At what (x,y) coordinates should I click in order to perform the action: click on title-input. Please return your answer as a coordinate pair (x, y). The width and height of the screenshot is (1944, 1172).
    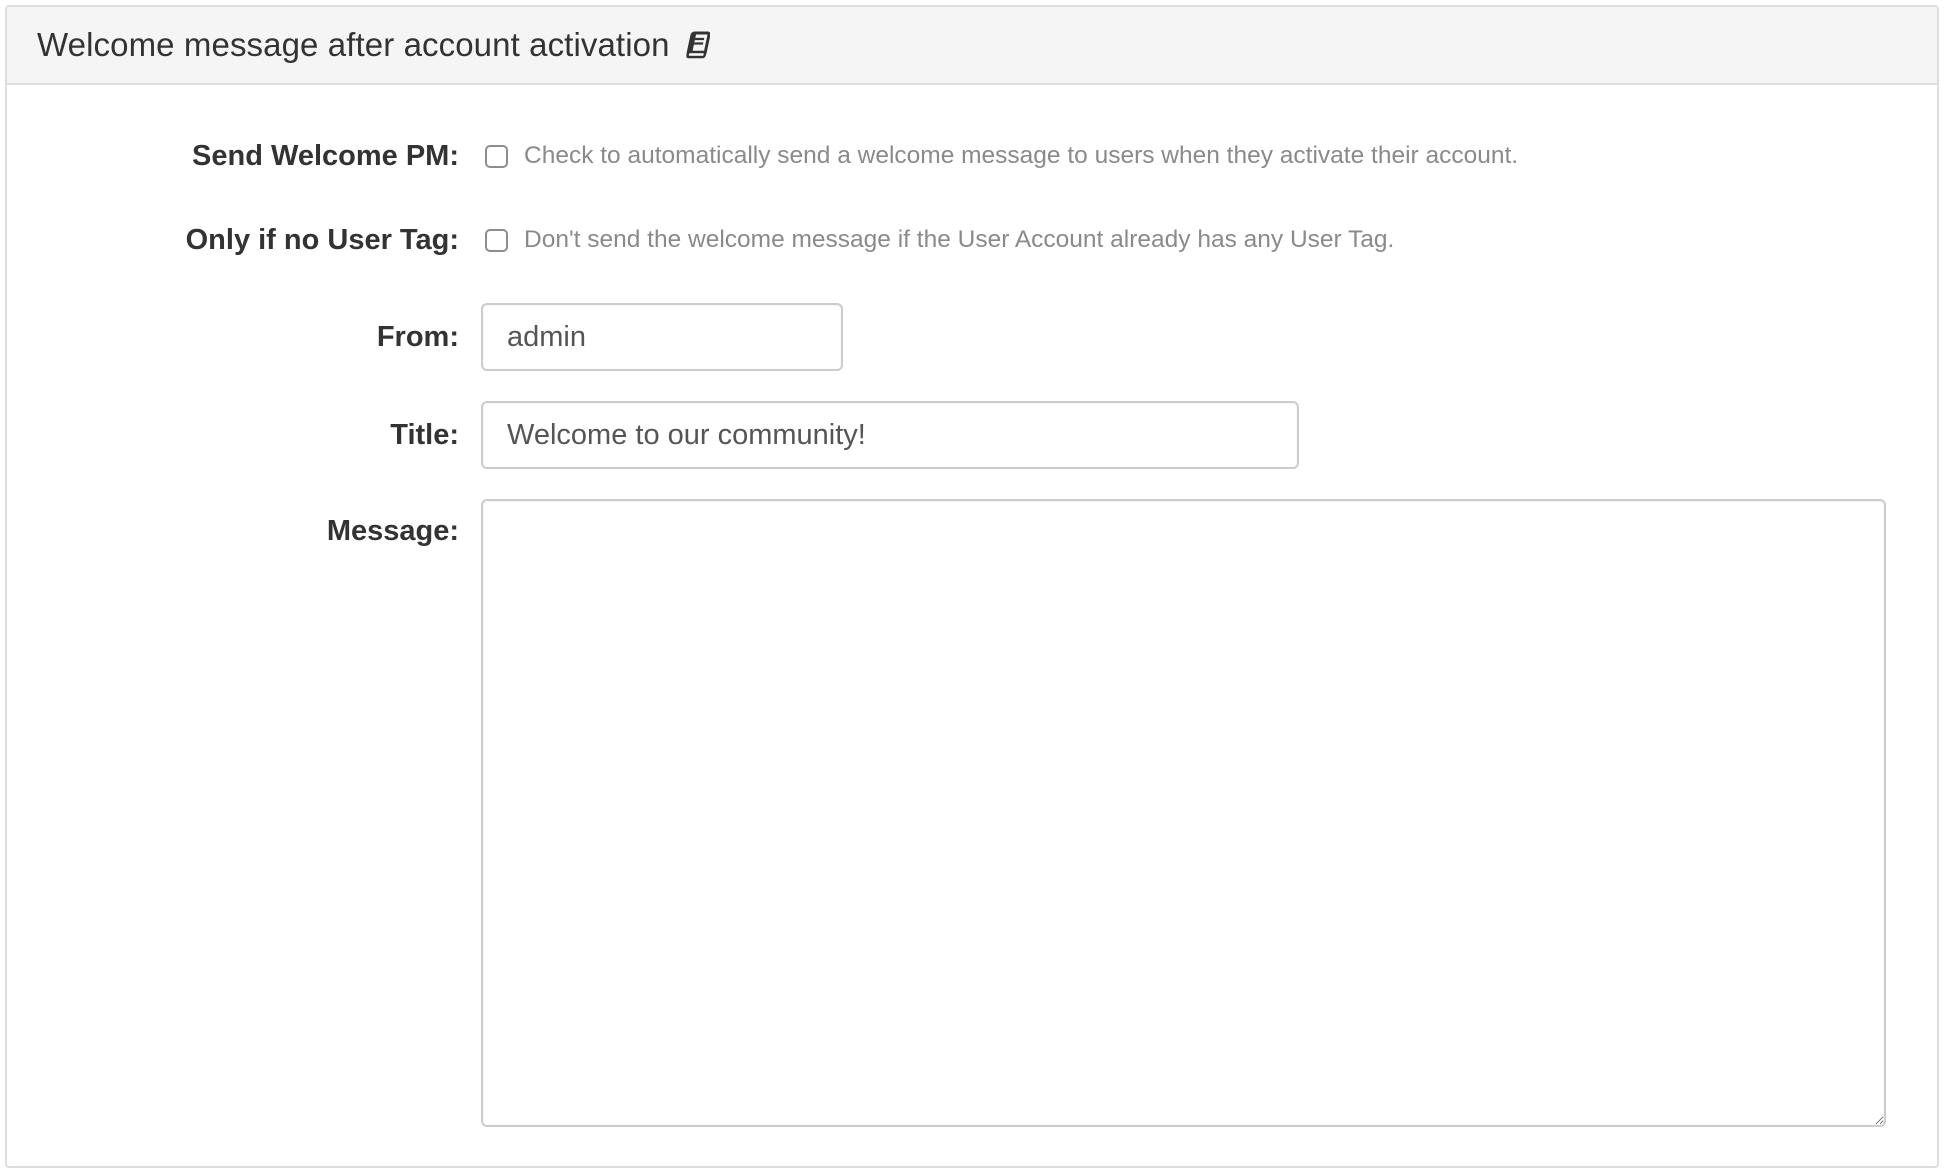
    Looking at the image, I should click on (890, 435).